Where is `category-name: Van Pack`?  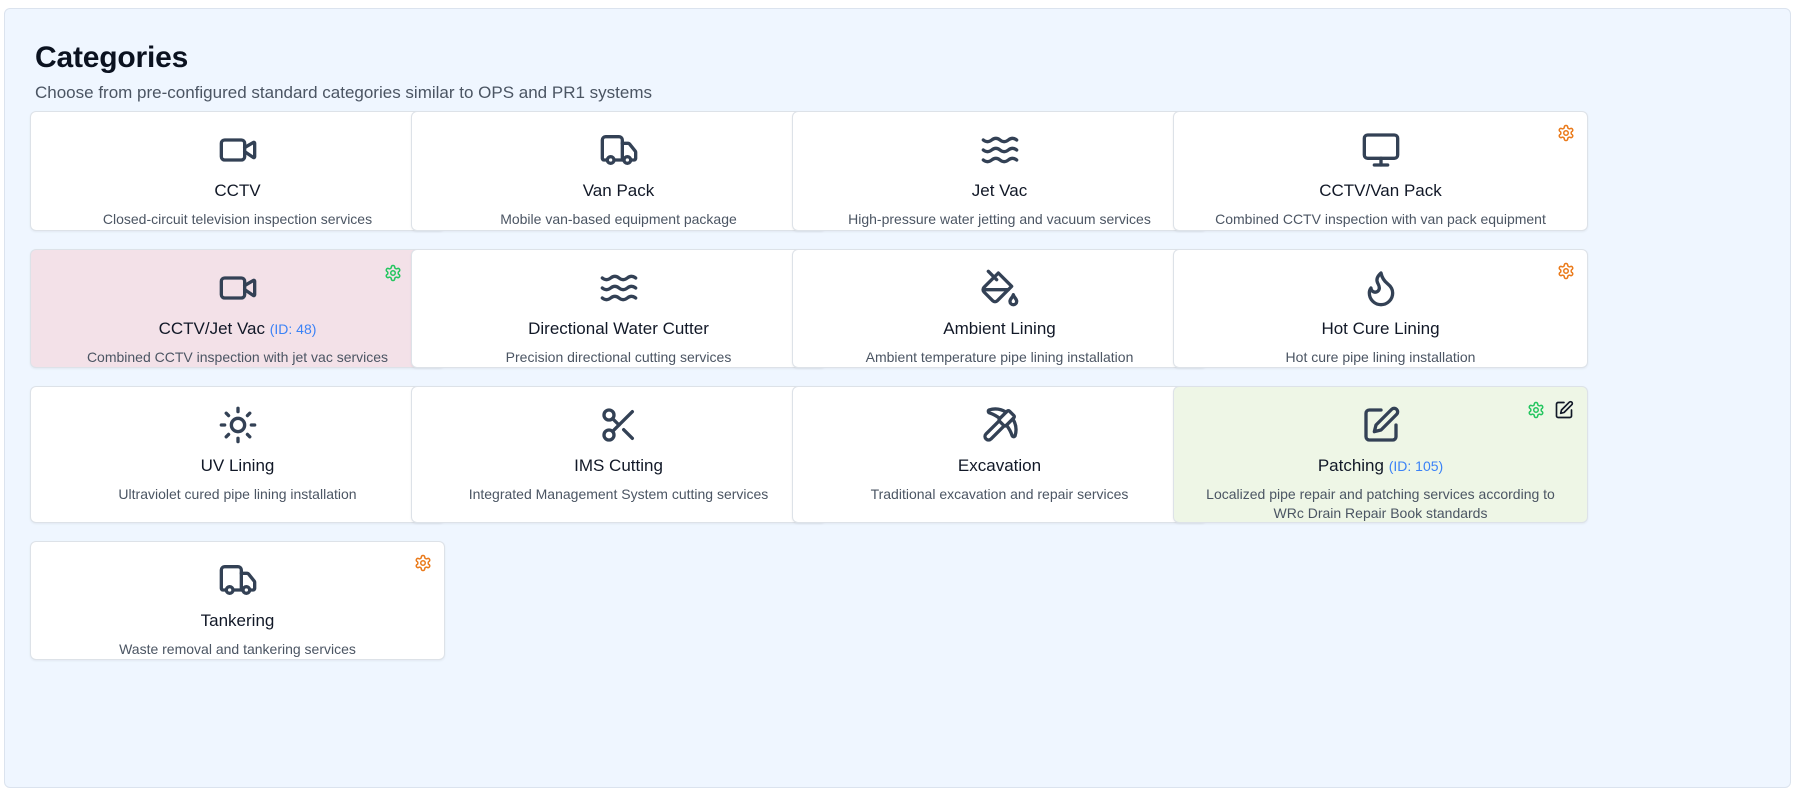 category-name: Van Pack is located at coordinates (618, 190).